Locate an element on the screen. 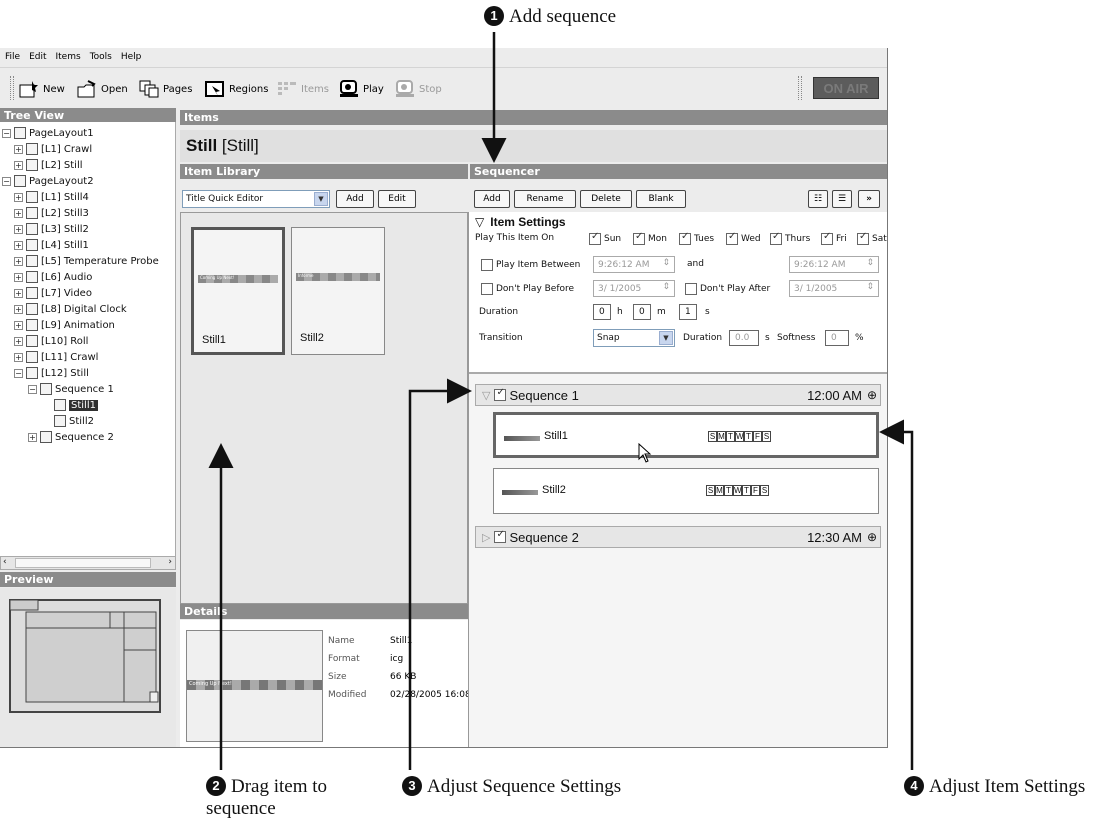  sequence-item: Still2 SMTWTFS is located at coordinates (686, 491).